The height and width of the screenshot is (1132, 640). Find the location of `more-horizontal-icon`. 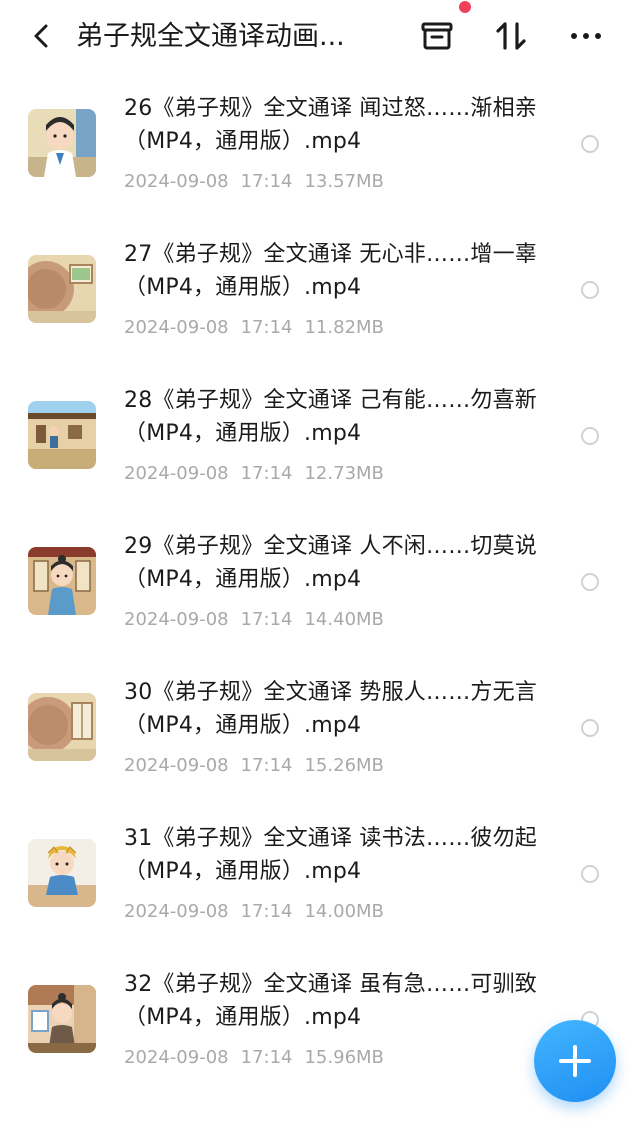

more-horizontal-icon is located at coordinates (586, 36).